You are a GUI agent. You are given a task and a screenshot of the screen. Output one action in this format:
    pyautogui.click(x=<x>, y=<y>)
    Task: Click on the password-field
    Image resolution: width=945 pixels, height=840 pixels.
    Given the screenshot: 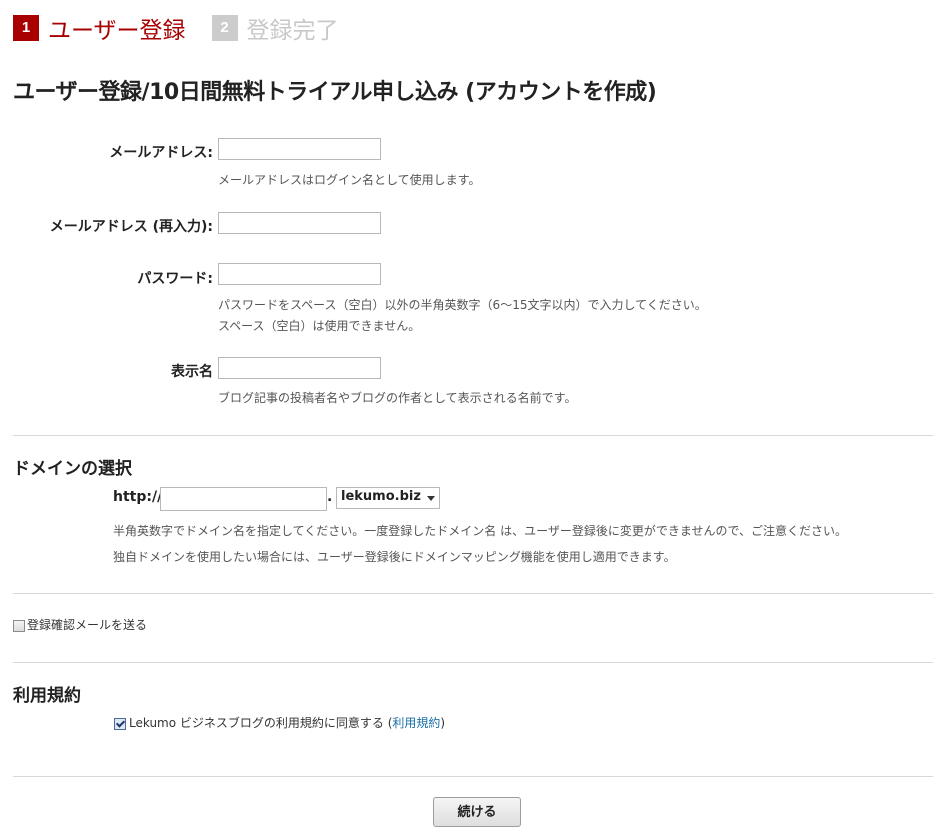 What is the action you would take?
    pyautogui.click(x=299, y=274)
    